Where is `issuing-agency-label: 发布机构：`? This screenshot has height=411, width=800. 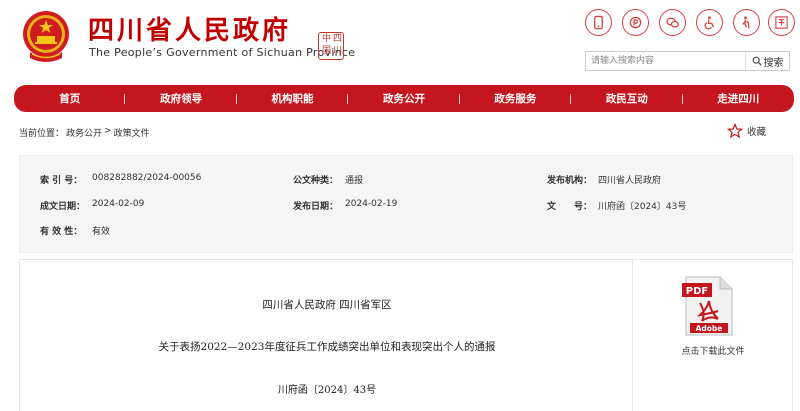 issuing-agency-label: 发布机构： is located at coordinates (570, 181).